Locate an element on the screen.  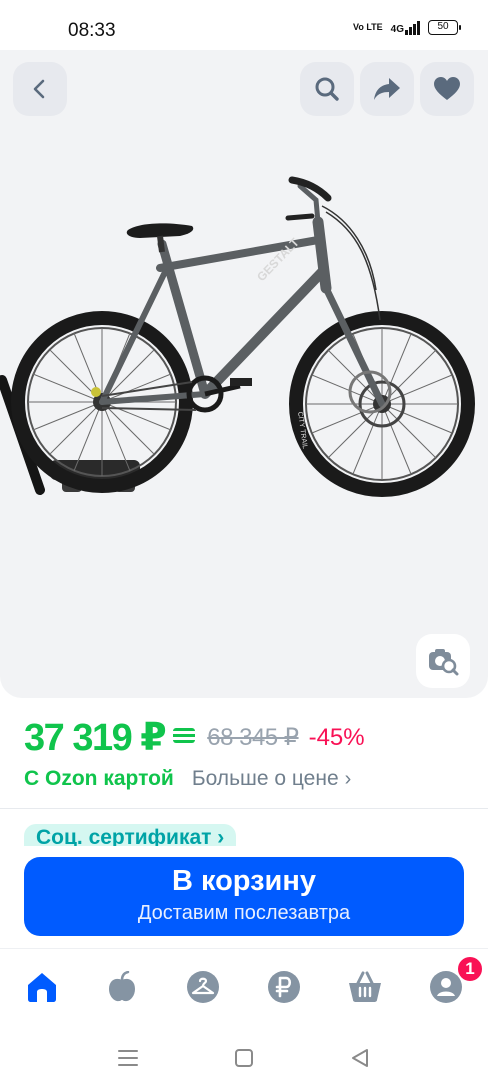
system-home-button is located at coordinates (244, 1058).